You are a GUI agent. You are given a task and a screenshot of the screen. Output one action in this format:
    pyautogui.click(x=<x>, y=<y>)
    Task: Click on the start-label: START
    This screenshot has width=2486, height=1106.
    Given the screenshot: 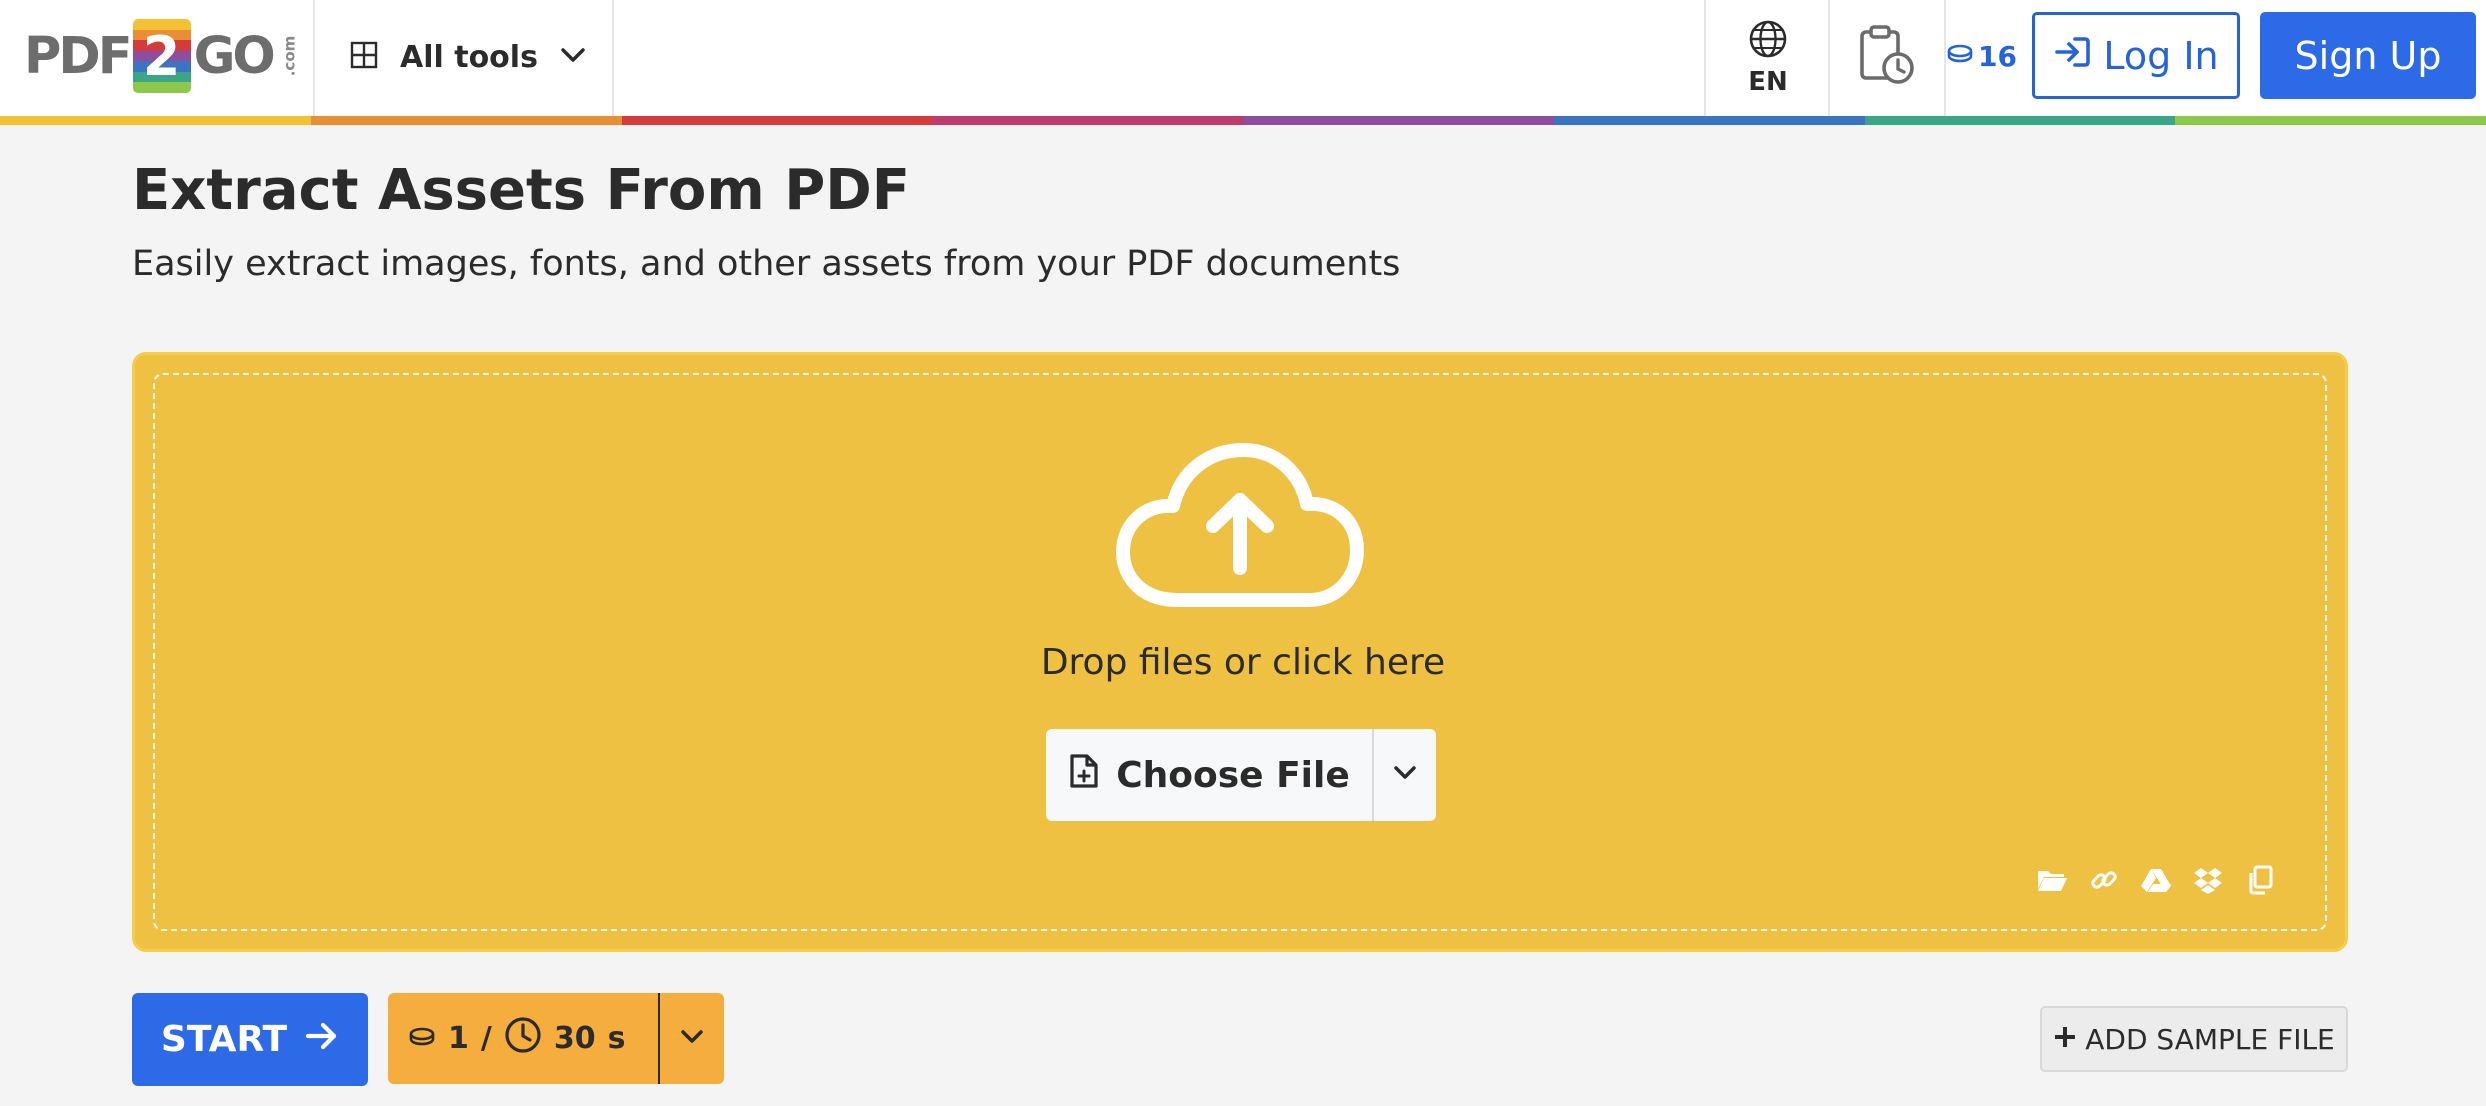 What is the action you would take?
    pyautogui.click(x=224, y=1039)
    